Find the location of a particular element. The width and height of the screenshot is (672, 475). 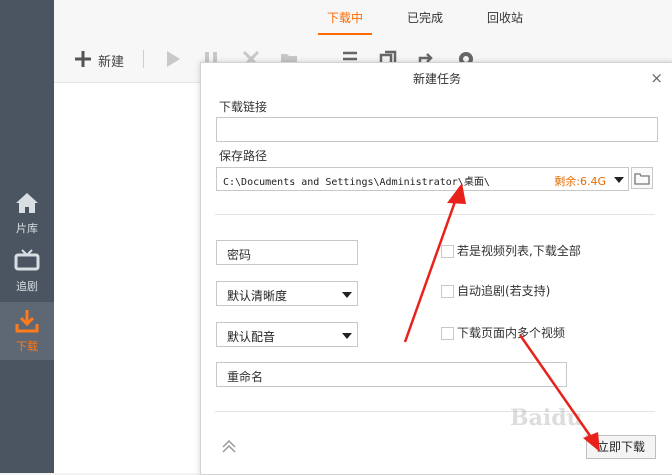

sidebar-item-label: 追剧 is located at coordinates (27, 286).